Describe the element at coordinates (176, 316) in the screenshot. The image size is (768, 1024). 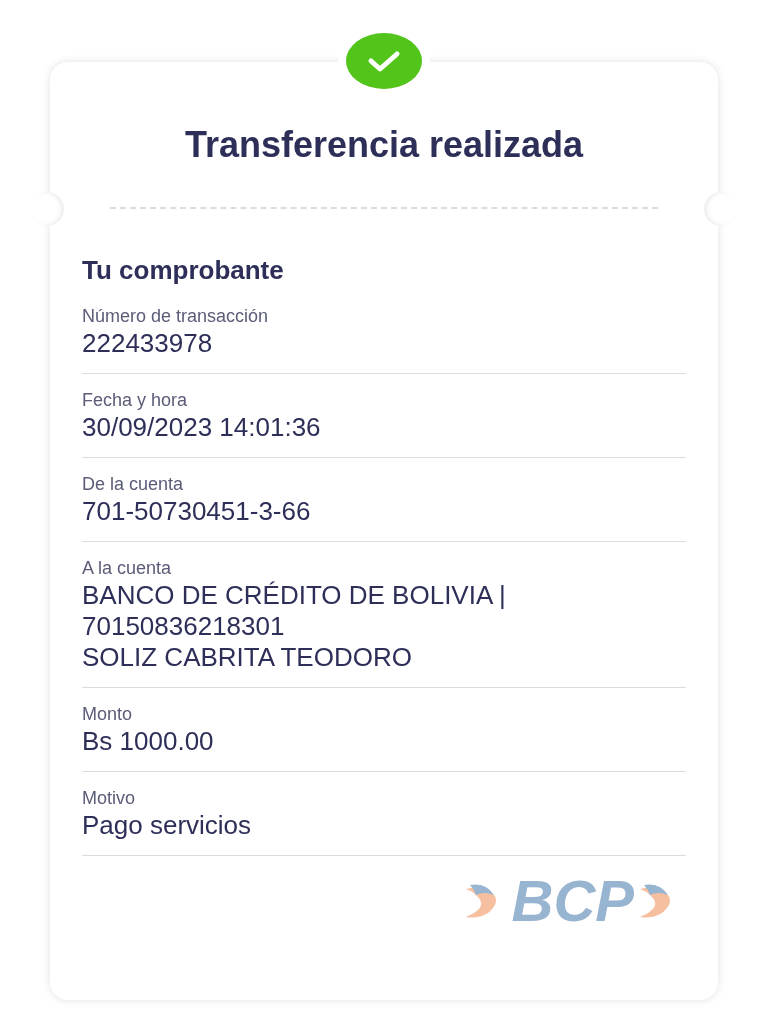
I see `field-label: Número de transacción` at that location.